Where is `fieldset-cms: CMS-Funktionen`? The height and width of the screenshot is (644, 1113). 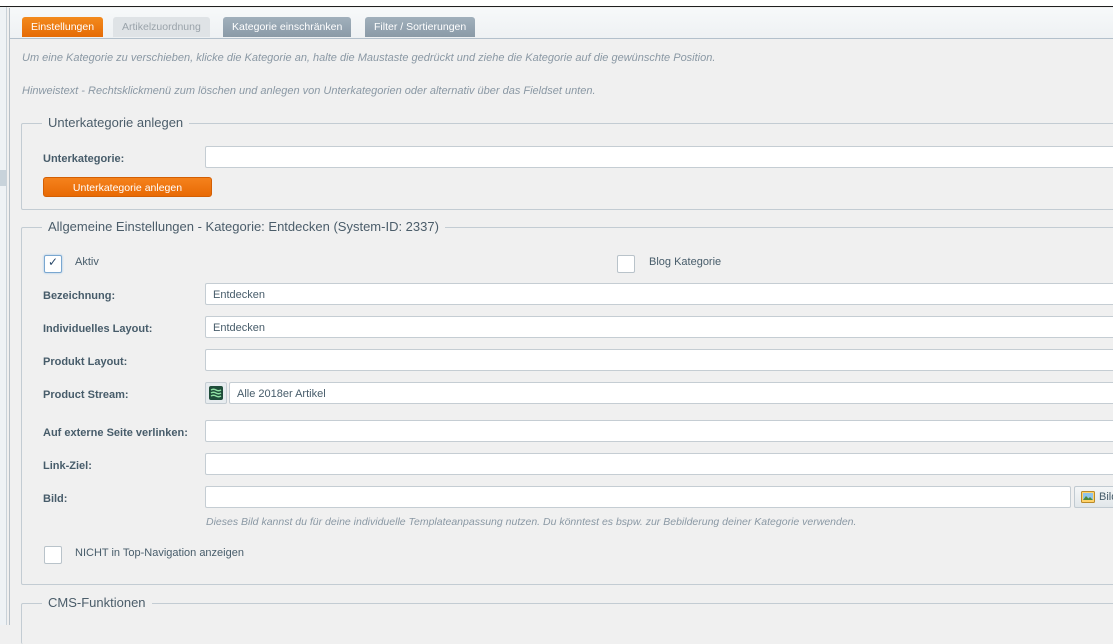 fieldset-cms: CMS-Funktionen is located at coordinates (567, 619).